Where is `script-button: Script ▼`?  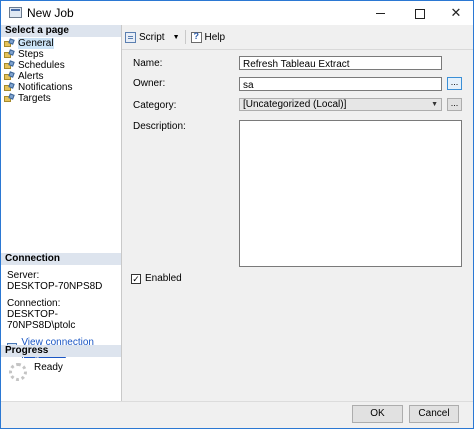
script-button: Script ▼ is located at coordinates (152, 37).